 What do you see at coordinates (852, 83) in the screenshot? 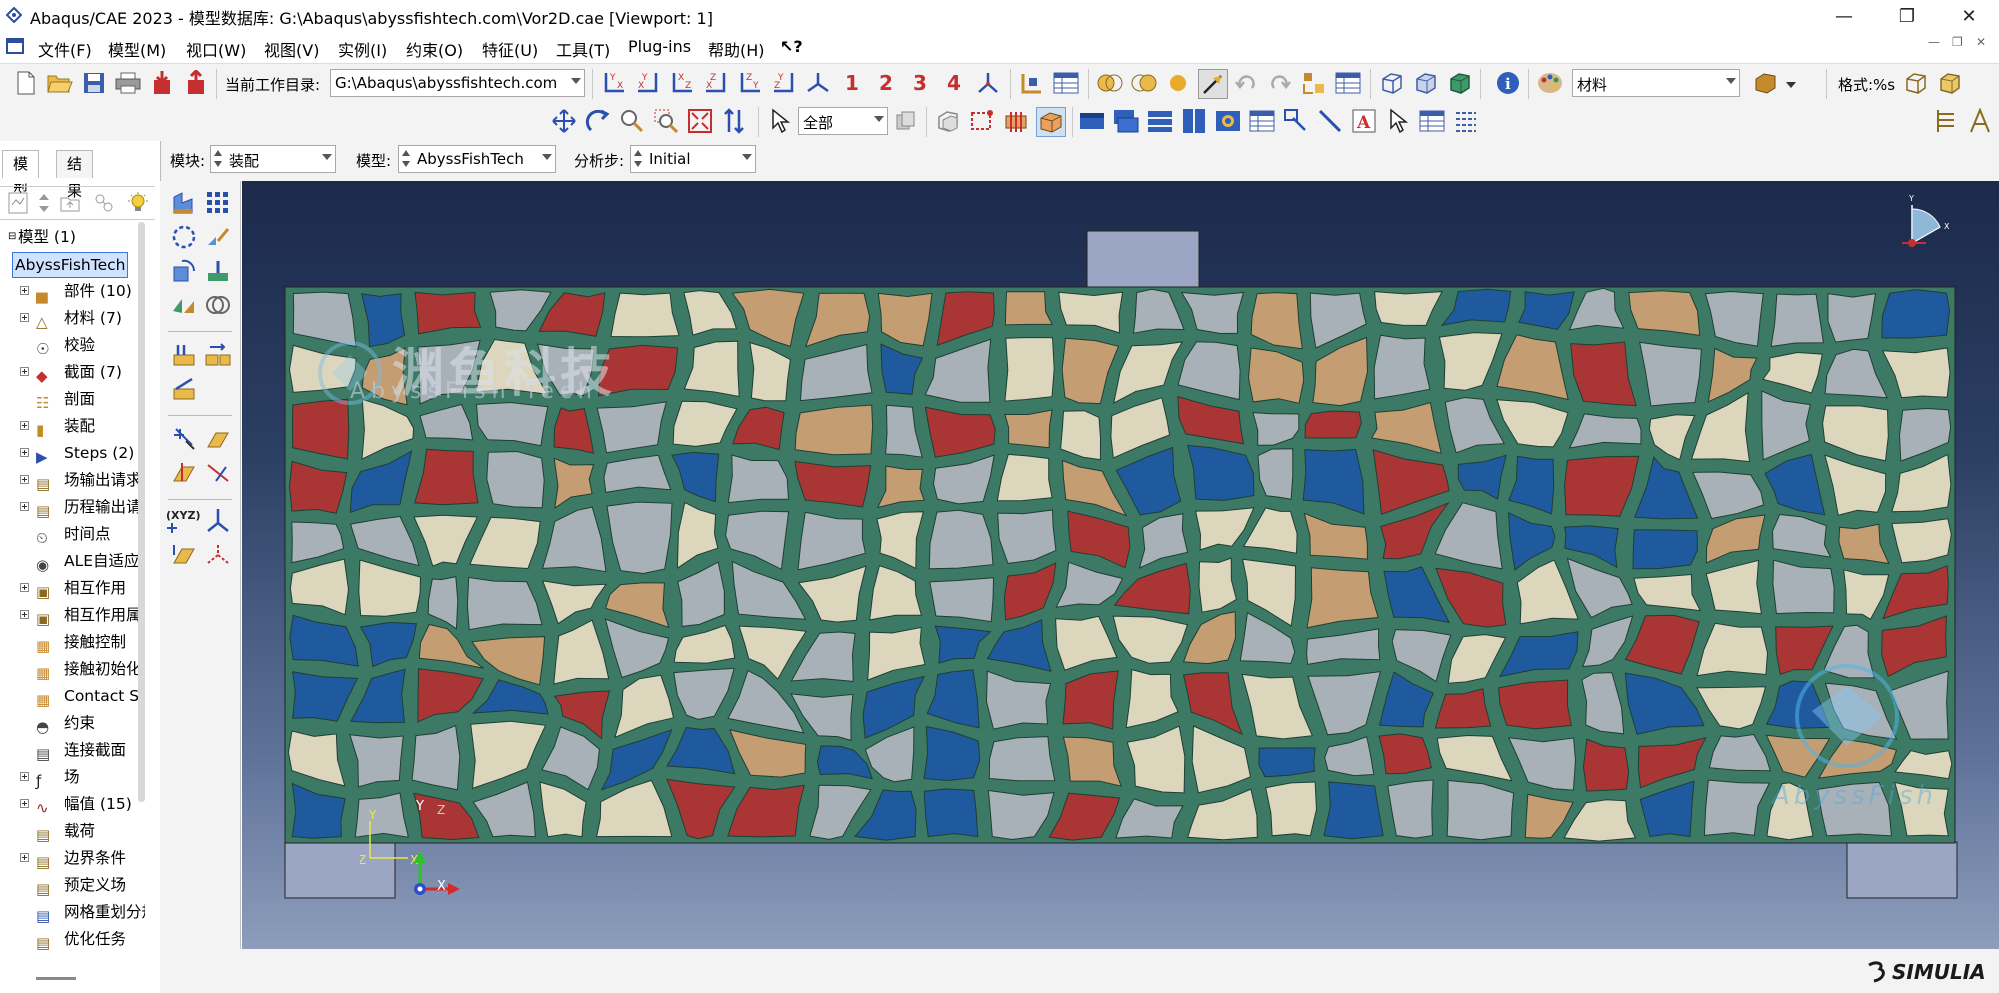
I see `saved-view-1: 1` at bounding box center [852, 83].